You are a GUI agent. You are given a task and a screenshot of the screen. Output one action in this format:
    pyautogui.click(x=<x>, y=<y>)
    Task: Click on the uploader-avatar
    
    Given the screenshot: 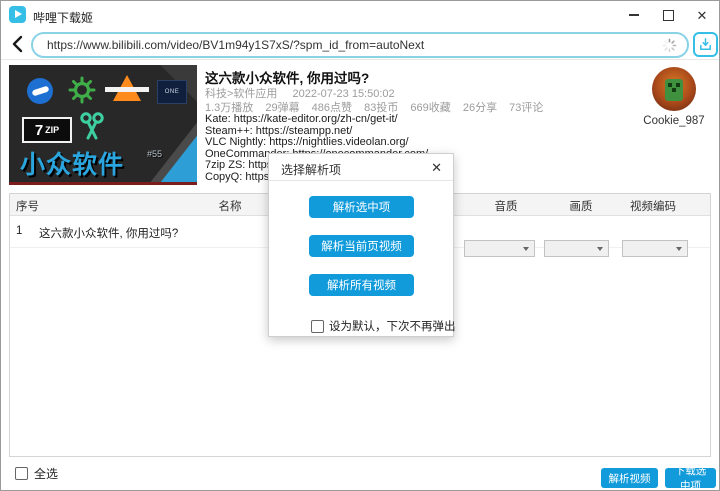 What is the action you would take?
    pyautogui.click(x=674, y=89)
    